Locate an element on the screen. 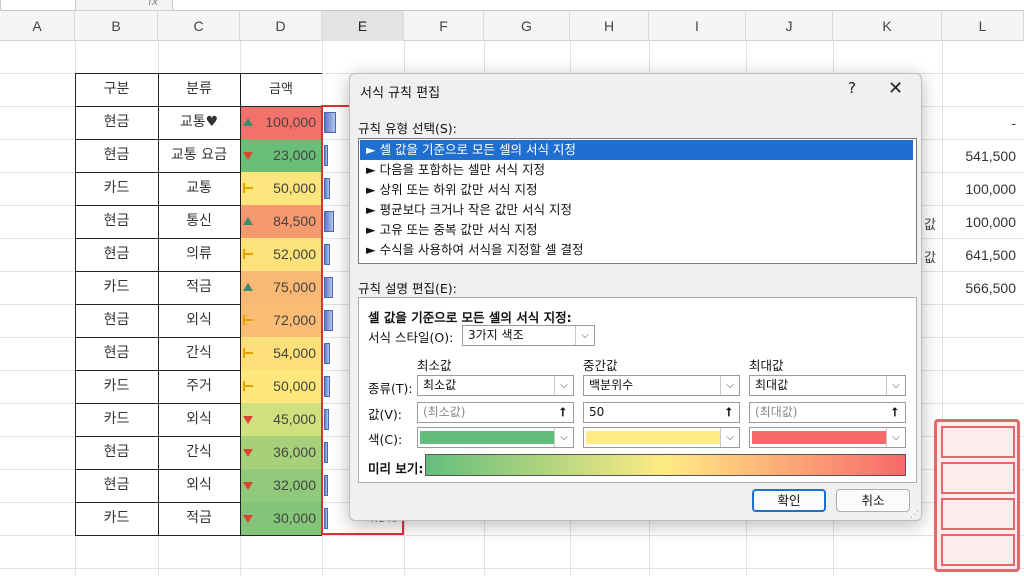  column-header-g: G is located at coordinates (527, 26).